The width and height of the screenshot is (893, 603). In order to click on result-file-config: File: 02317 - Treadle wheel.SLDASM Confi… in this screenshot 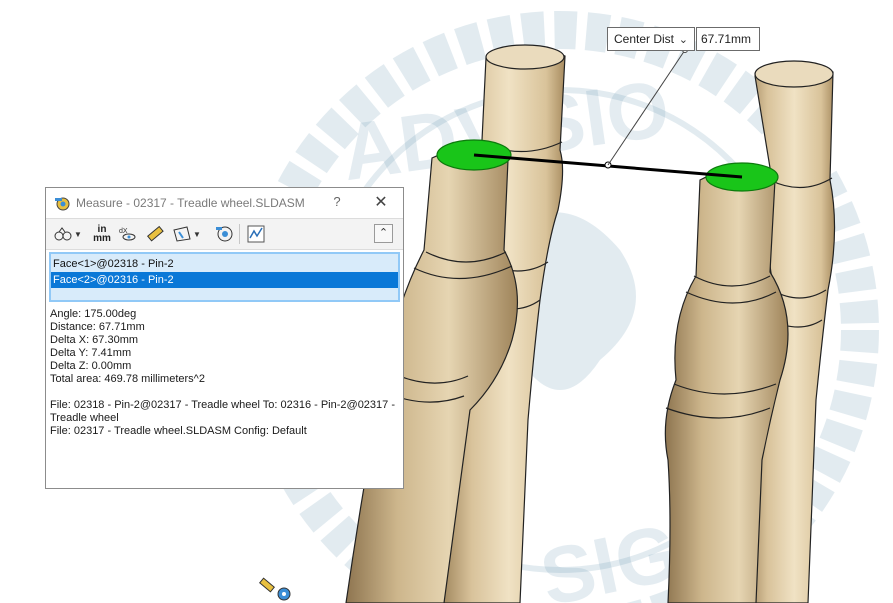, I will do `click(178, 431)`.